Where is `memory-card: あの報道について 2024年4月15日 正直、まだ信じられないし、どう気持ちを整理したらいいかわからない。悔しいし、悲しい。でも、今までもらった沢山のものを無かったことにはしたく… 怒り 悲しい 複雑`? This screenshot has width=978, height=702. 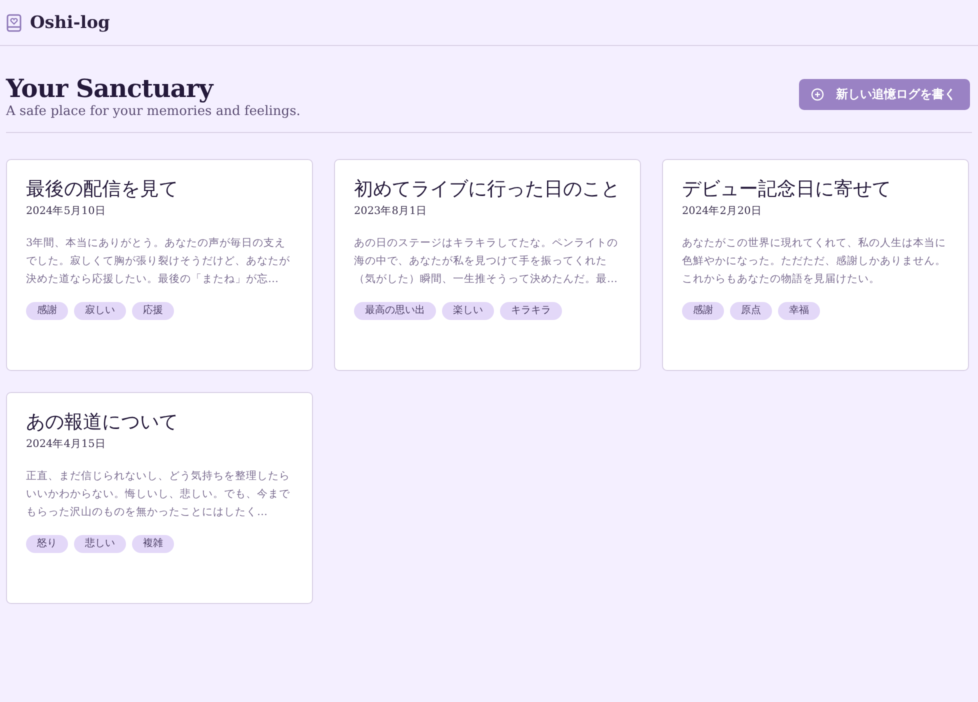
memory-card: あの報道について 2024年4月15日 正直、まだ信じられないし、どう気持ちを整理したらいいかわからない。悔しいし、悲しい。でも、今までもらった沢山のものを無かったことにはしたく… 怒り 悲しい 複雑 is located at coordinates (159, 498).